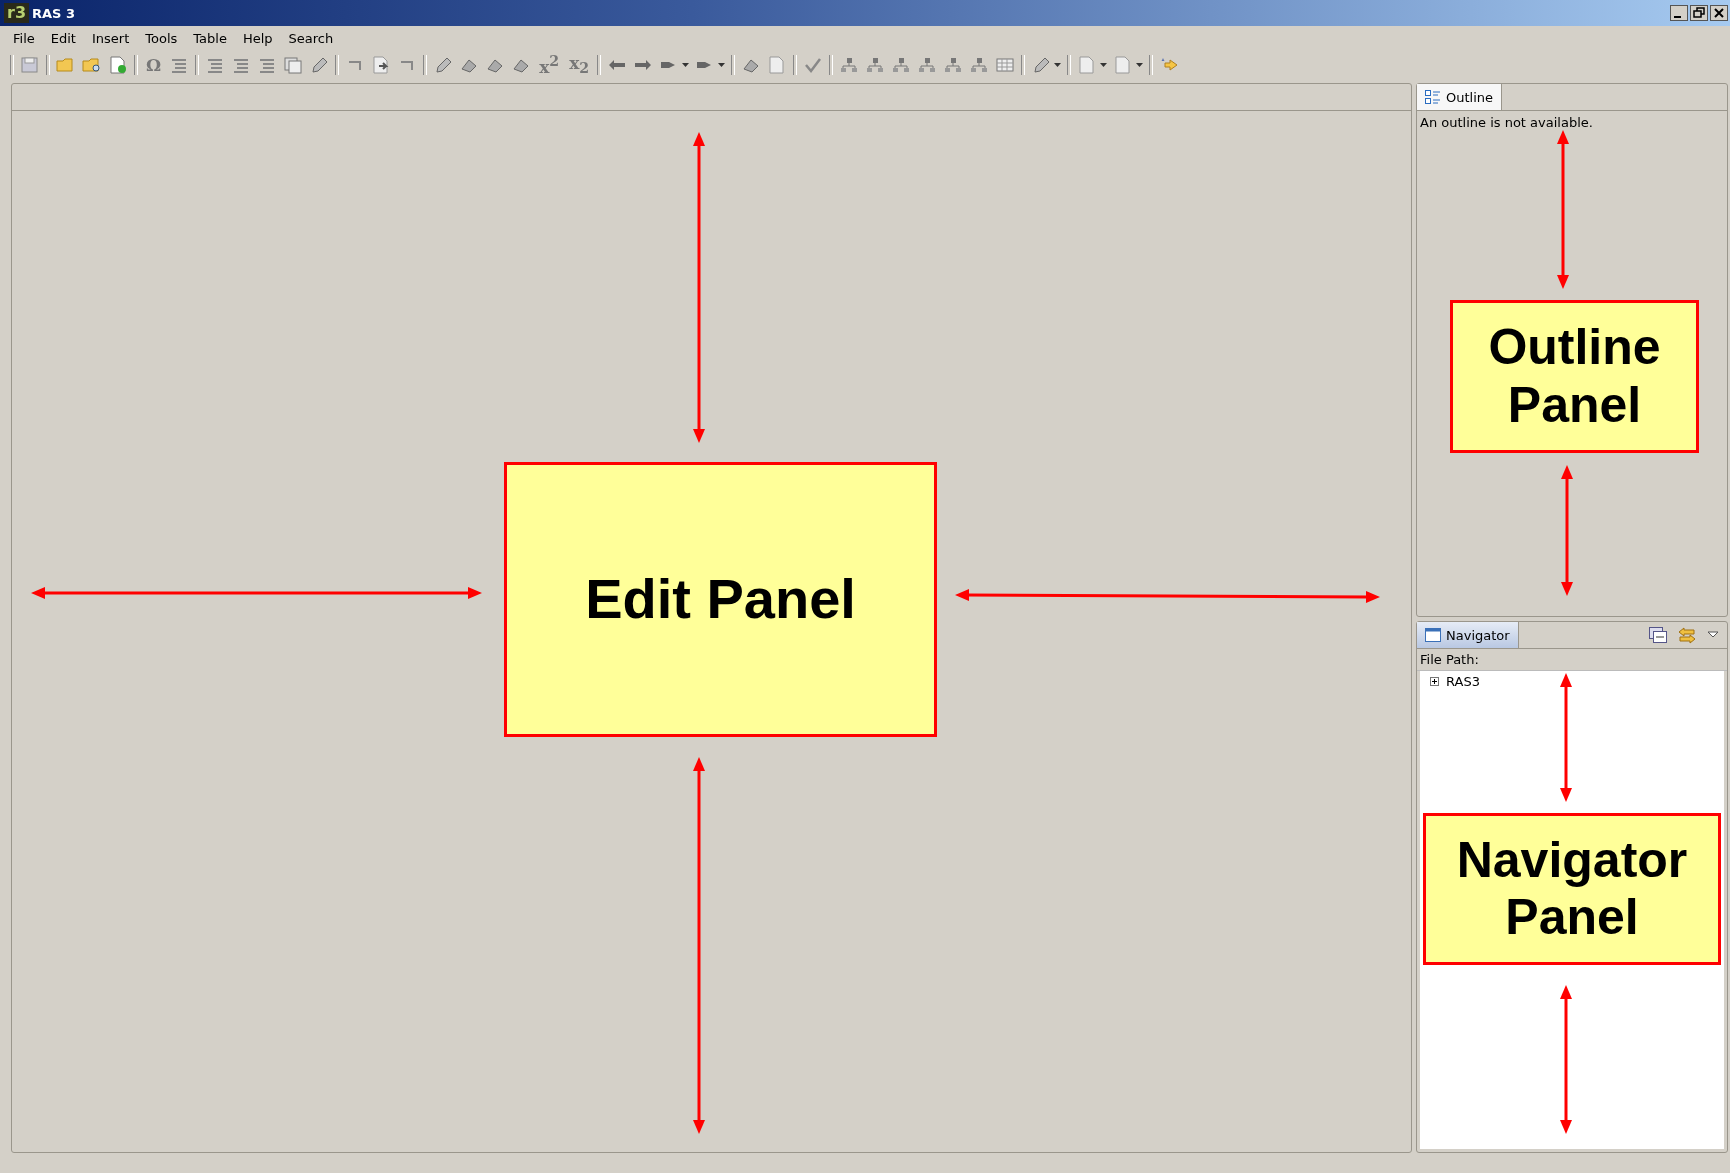 The height and width of the screenshot is (1173, 1730). Describe the element at coordinates (1699, 13) in the screenshot. I see `restore-icon` at that location.